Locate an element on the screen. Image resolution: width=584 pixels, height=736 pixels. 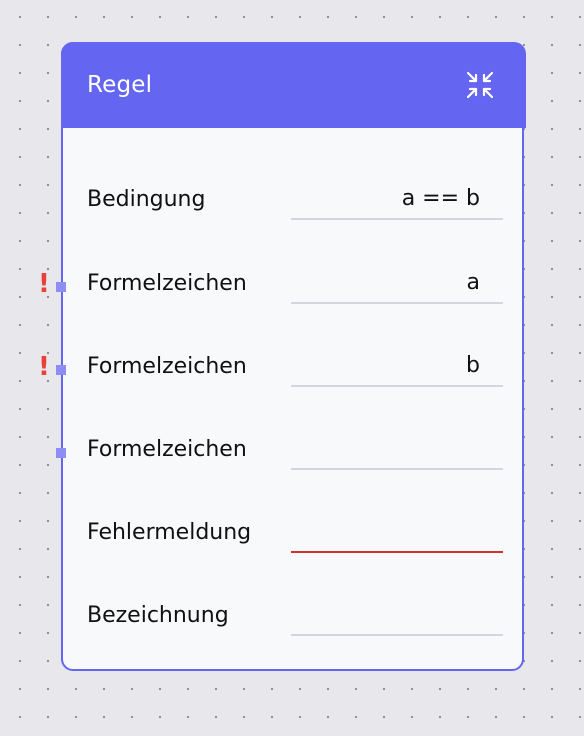
field-label: Bezeichnung is located at coordinates (158, 615).